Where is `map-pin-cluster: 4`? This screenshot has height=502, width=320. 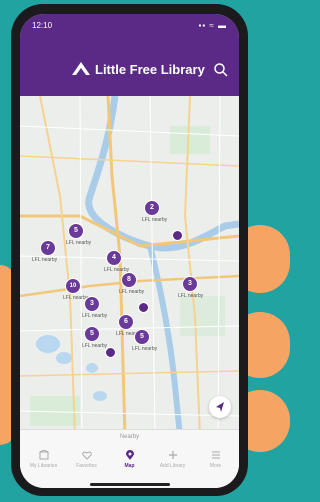
map-pin-cluster: 4 is located at coordinates (114, 258).